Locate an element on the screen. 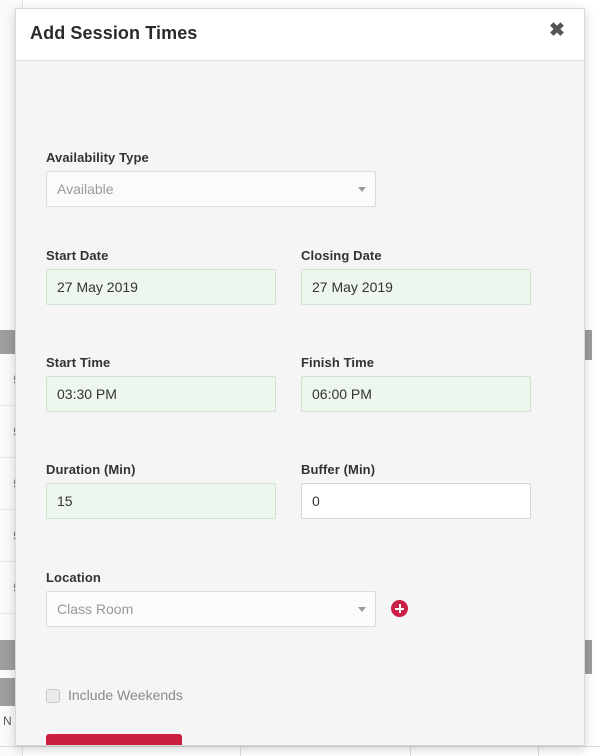  availability-type-value: Available is located at coordinates (85, 189).